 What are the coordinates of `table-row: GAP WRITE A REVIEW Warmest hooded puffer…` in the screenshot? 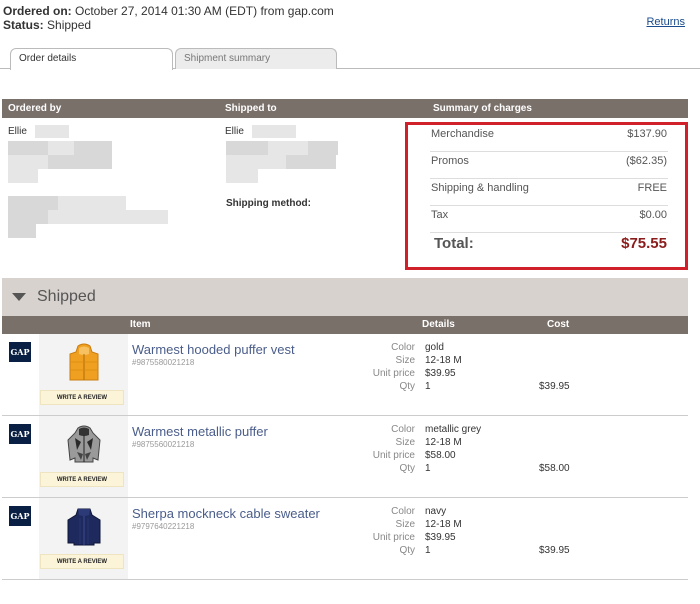 It's located at (345, 375).